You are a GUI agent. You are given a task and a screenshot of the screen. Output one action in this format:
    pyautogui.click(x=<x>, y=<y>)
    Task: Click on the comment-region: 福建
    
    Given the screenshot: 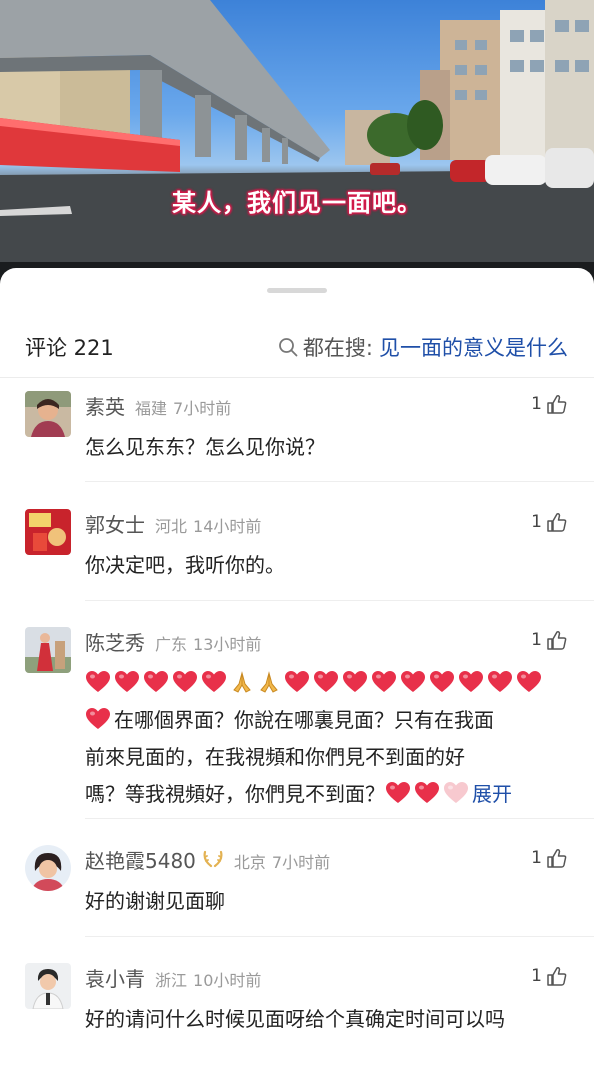 What is the action you would take?
    pyautogui.click(x=151, y=408)
    